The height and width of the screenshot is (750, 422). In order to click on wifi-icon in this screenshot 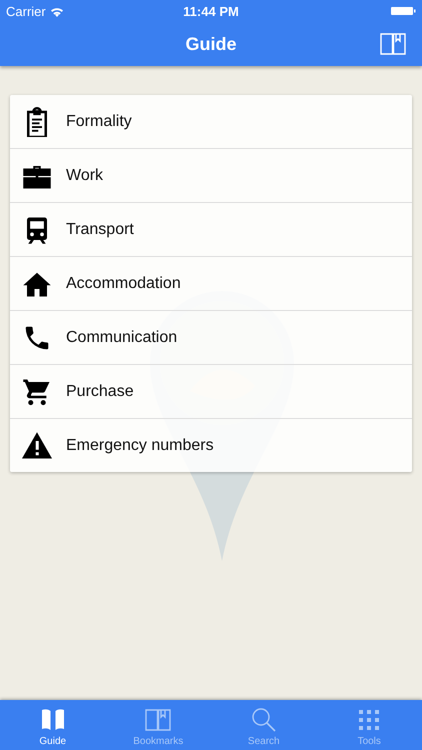, I will do `click(57, 11)`.